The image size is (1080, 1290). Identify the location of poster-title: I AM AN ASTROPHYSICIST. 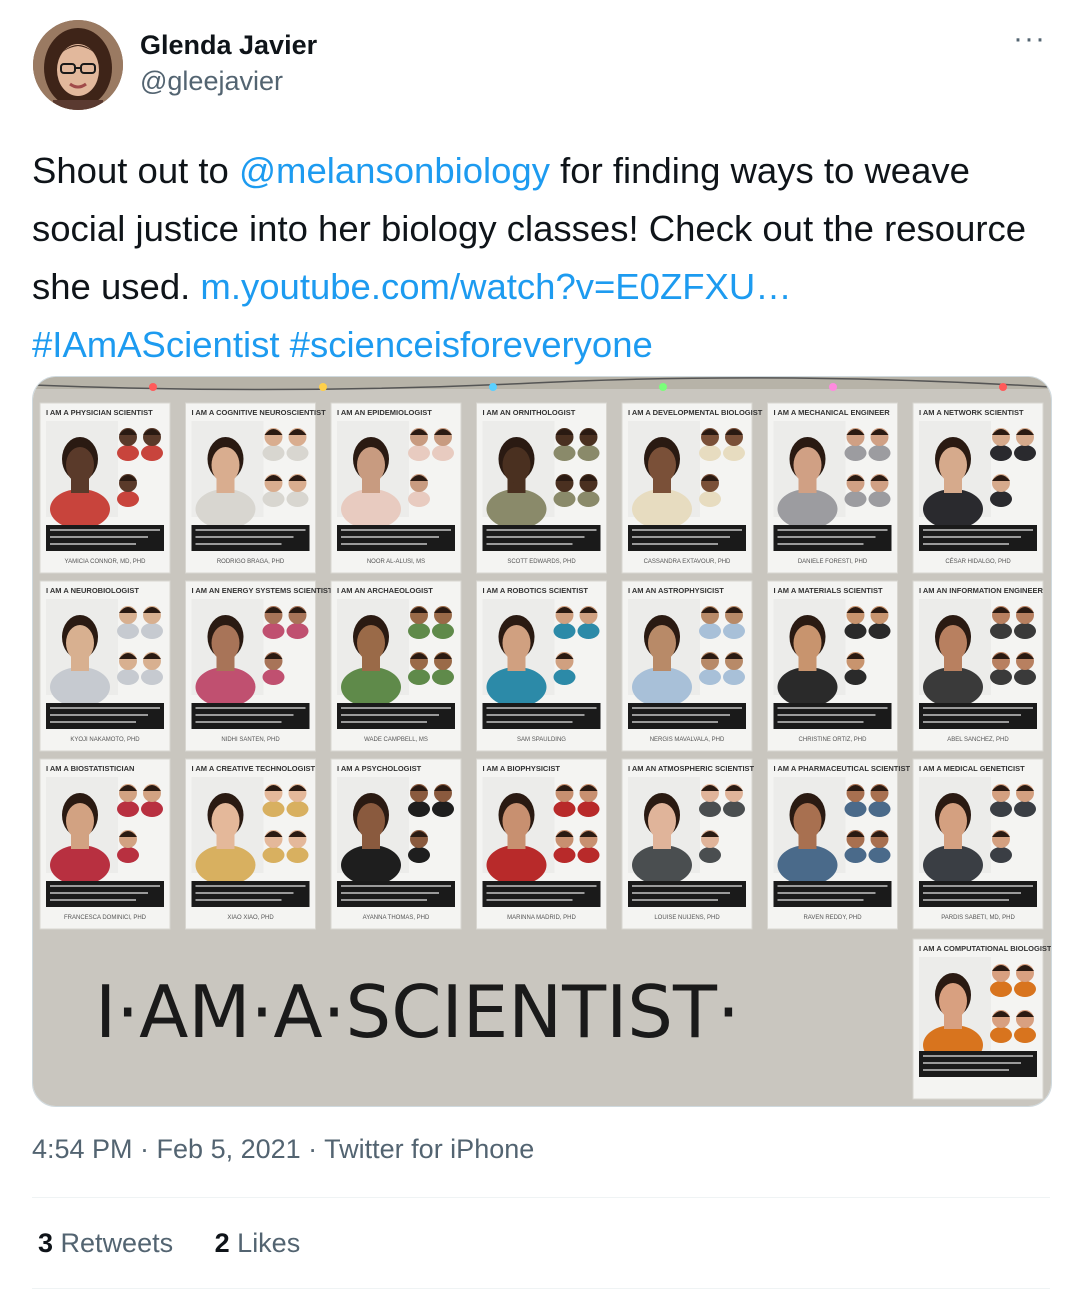
(676, 590).